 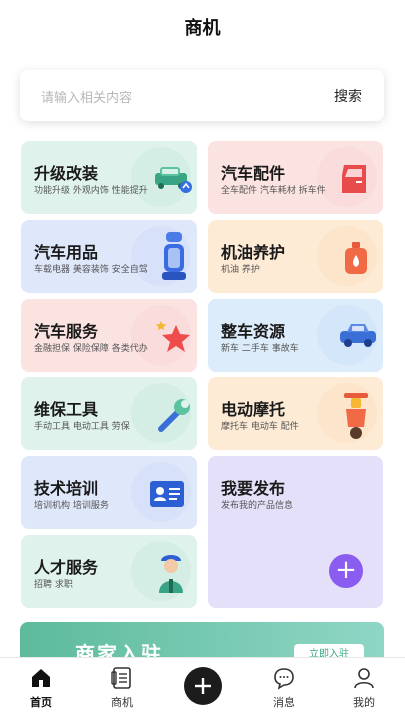 What do you see at coordinates (109, 335) in the screenshot?
I see `category-services: 汽车服务 金融担保 保险保障 各类代办` at bounding box center [109, 335].